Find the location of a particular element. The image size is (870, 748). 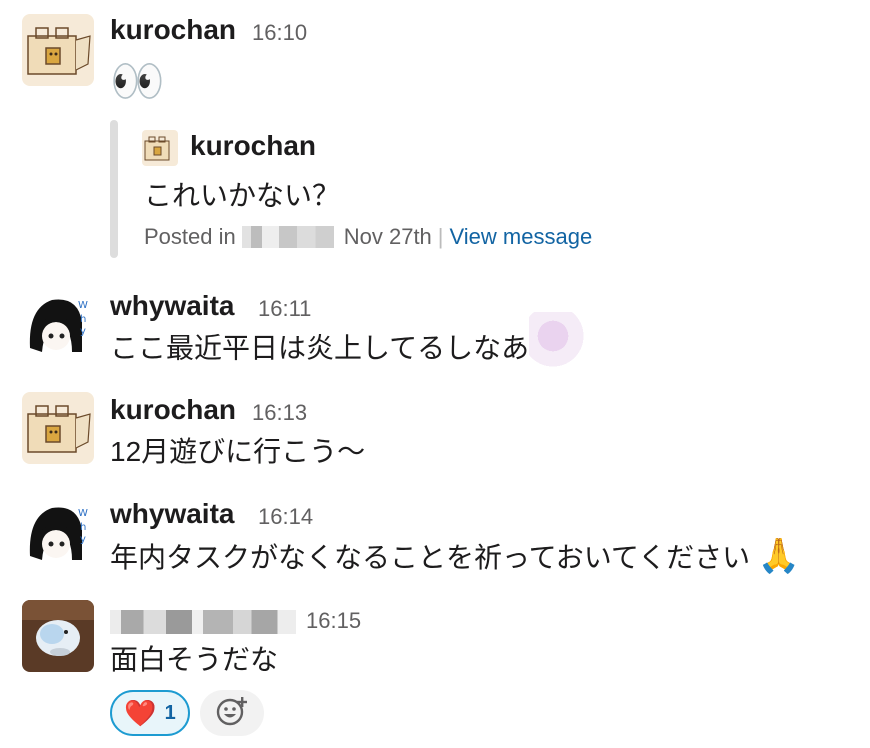

timestamp: 16:13 is located at coordinates (279, 413).